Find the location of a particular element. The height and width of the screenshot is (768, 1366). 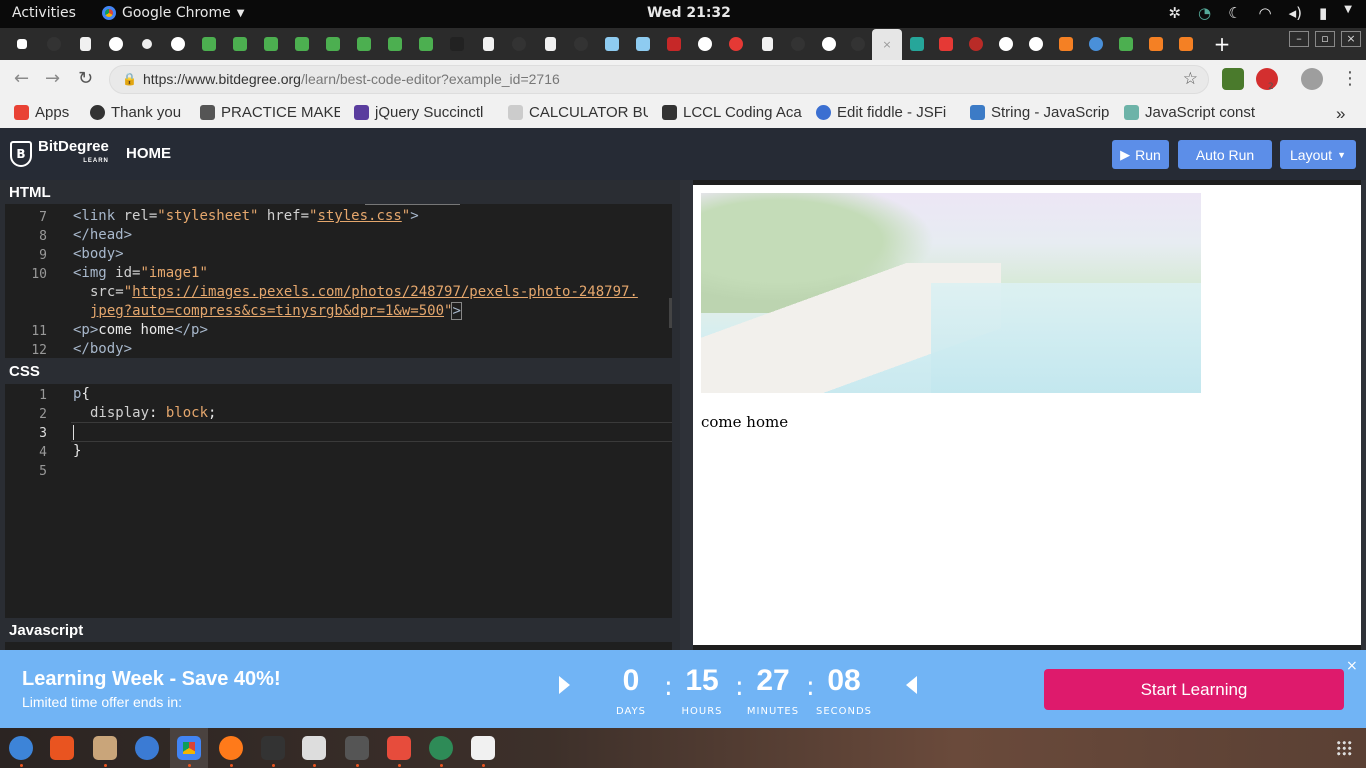

forward-button: → is located at coordinates (52, 78).